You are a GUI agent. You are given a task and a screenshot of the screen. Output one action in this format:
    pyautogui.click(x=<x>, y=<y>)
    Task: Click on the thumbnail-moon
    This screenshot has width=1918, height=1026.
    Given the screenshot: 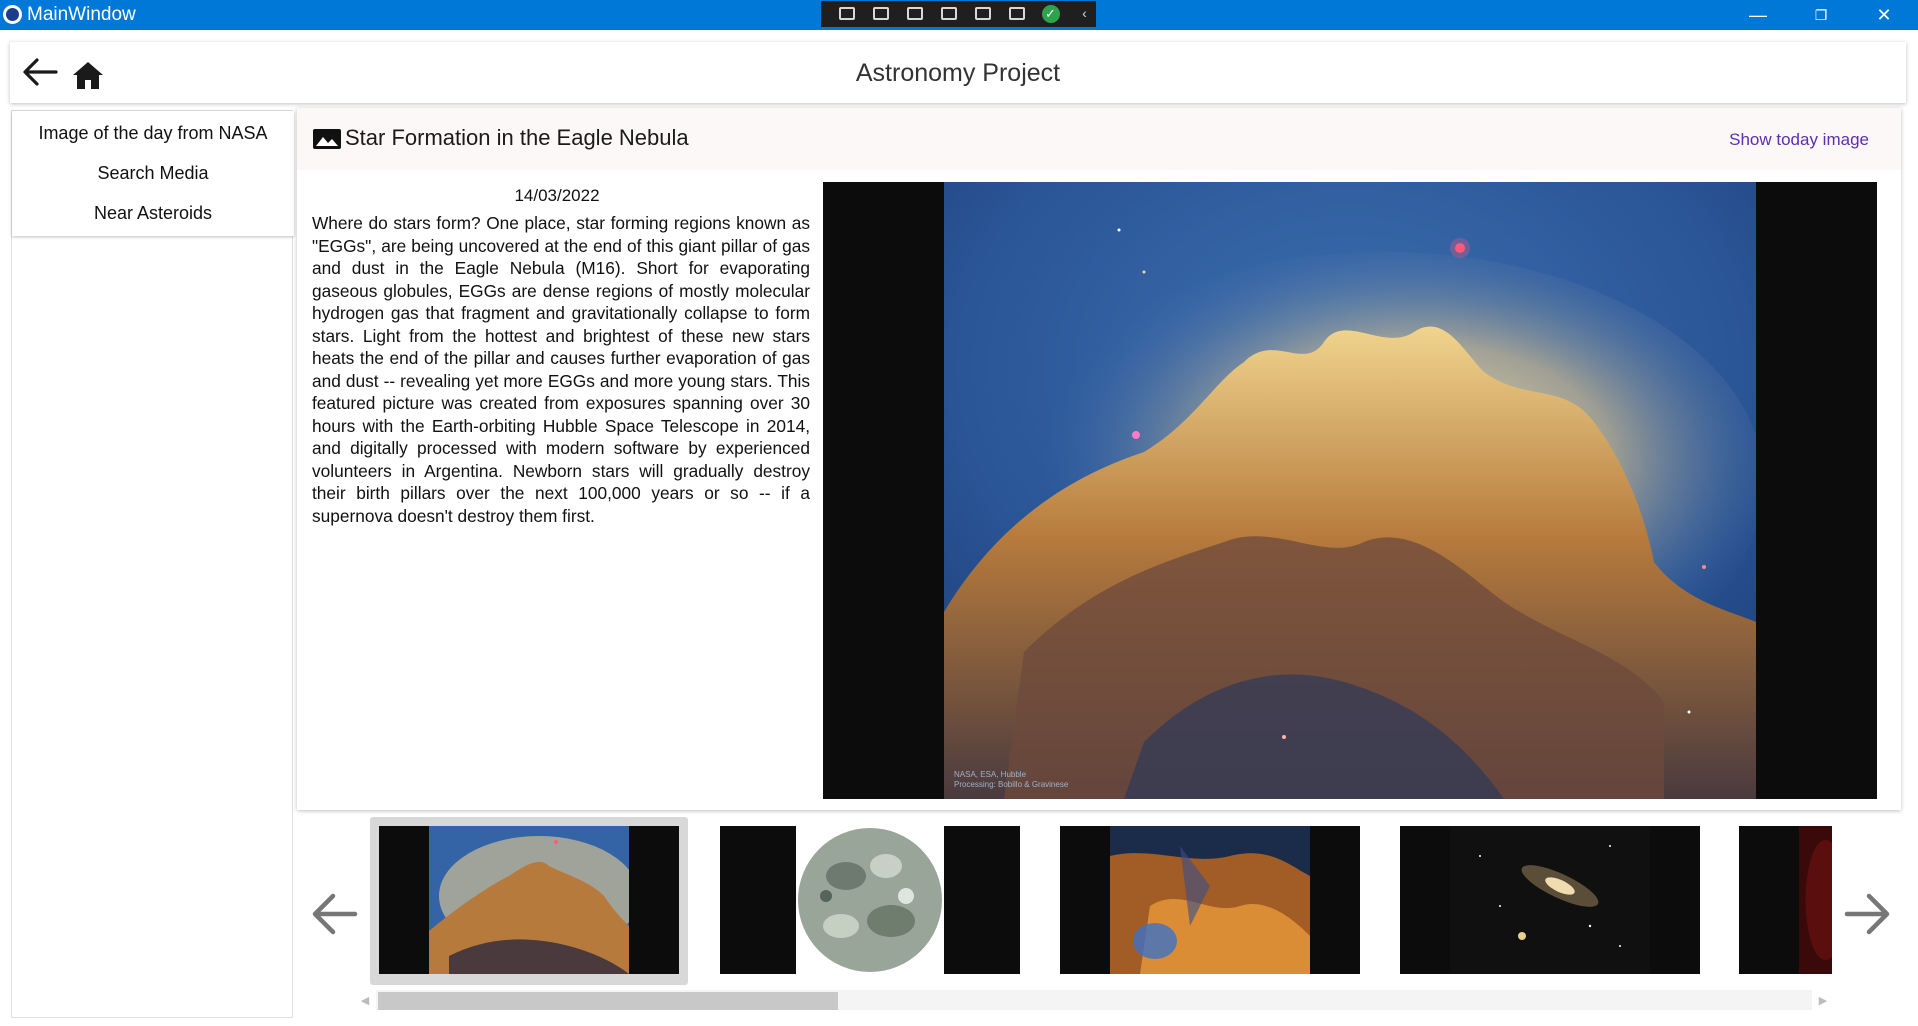 What is the action you would take?
    pyautogui.click(x=870, y=900)
    